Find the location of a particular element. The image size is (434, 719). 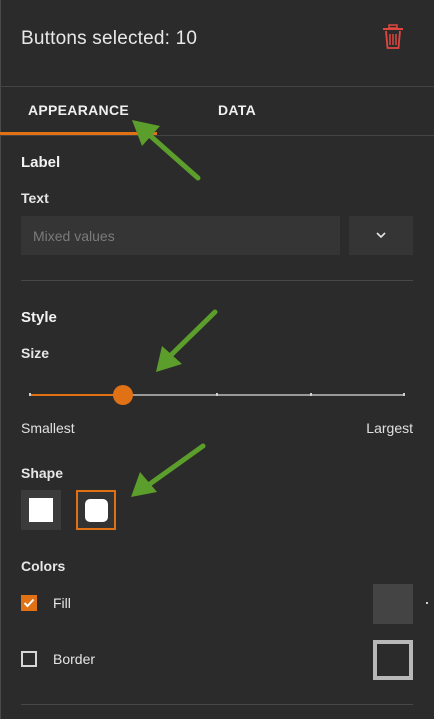

checkmark-icon is located at coordinates (29, 603).